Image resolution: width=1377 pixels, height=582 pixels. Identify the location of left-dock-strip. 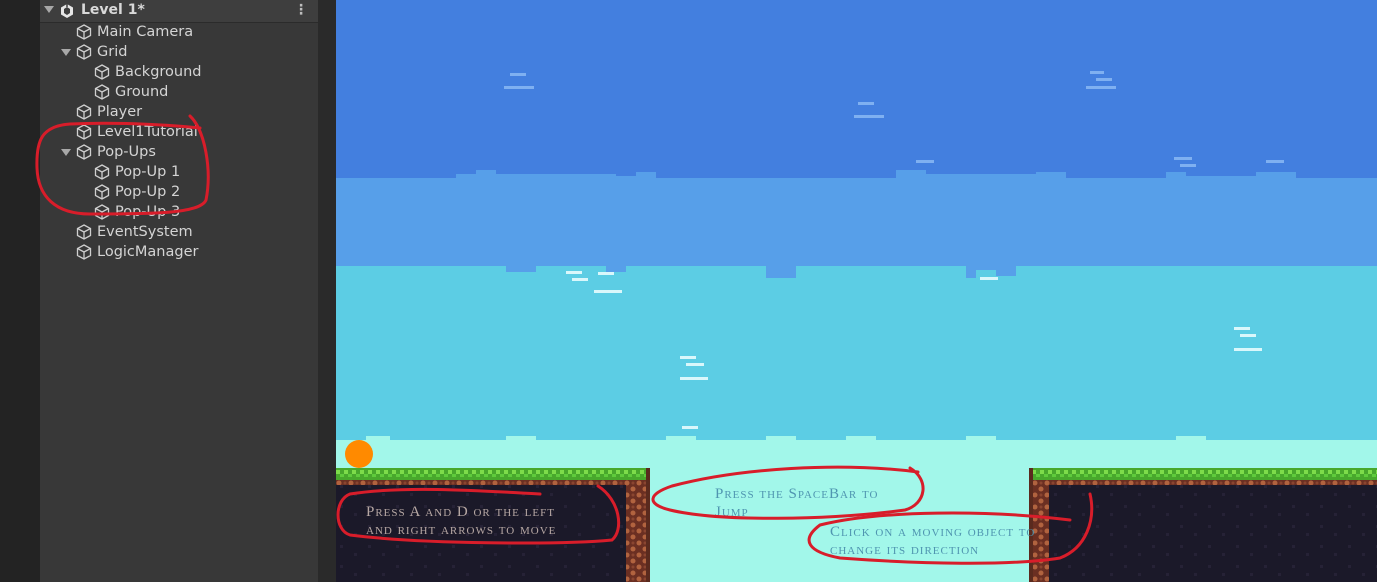
(20, 291).